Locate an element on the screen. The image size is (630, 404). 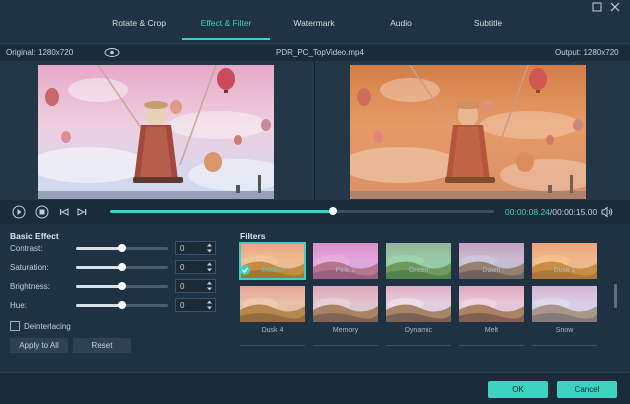
footer: OK Cancel is located at coordinates (315, 388).